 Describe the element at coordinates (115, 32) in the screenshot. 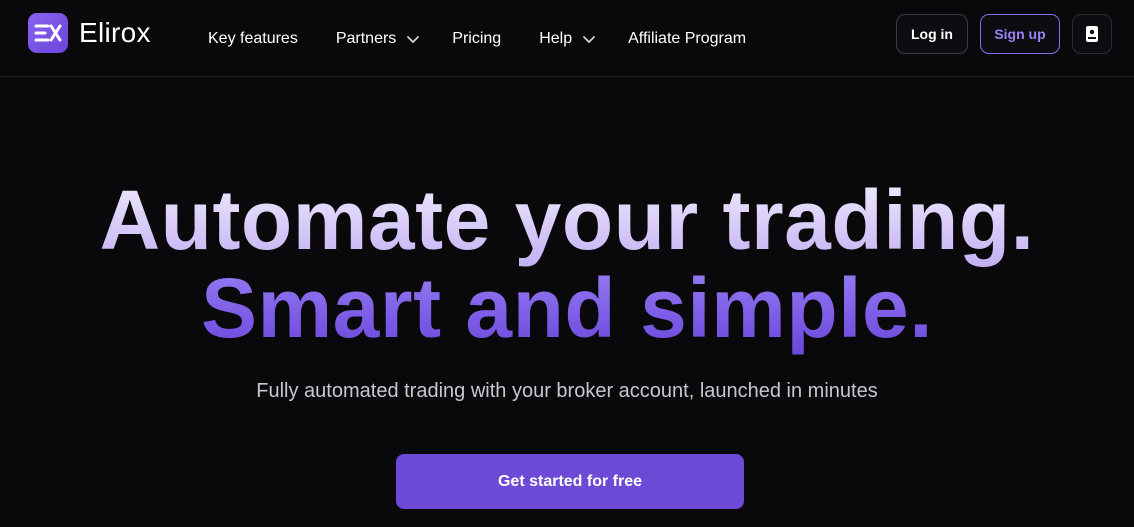

I see `brand-name: Elirox` at that location.